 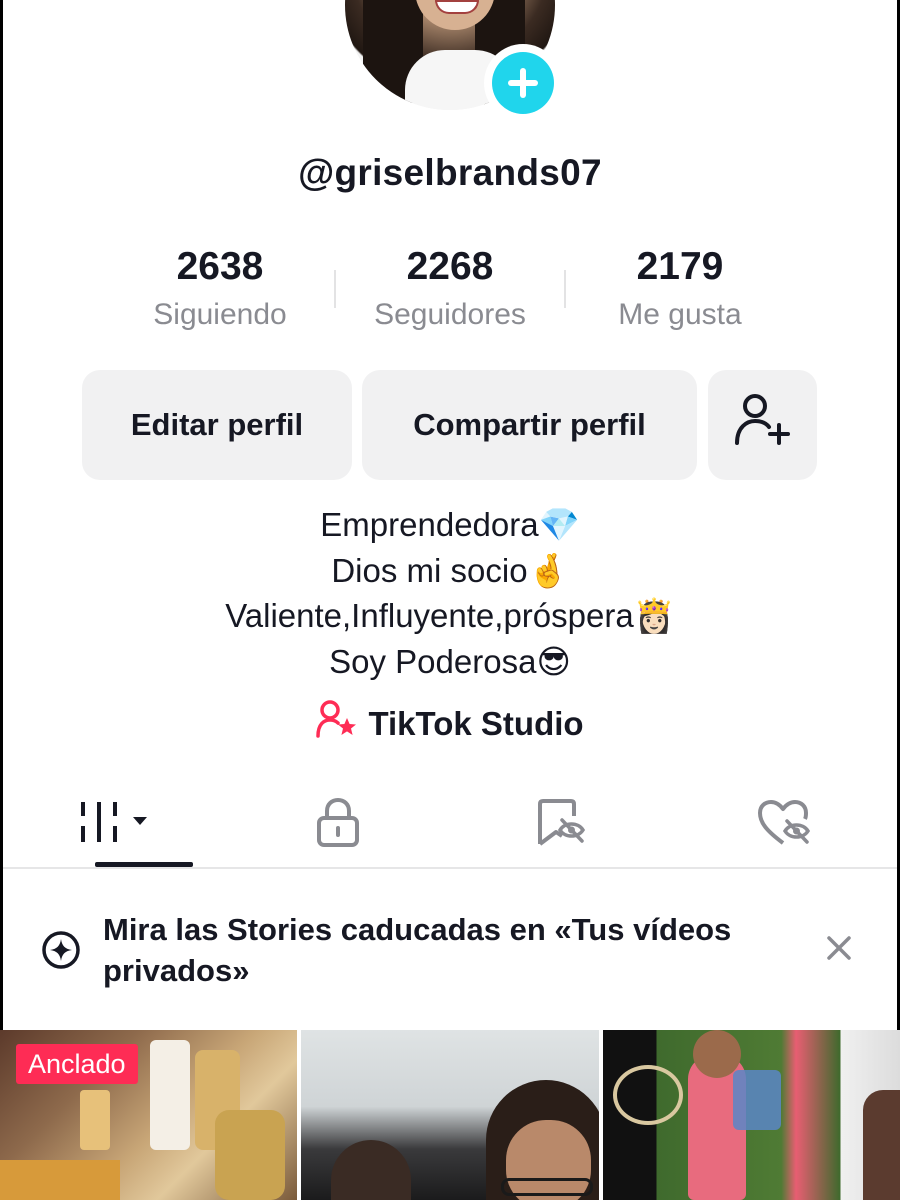 I want to click on tiktok-studio-link: TikTok Studio, so click(x=450, y=724).